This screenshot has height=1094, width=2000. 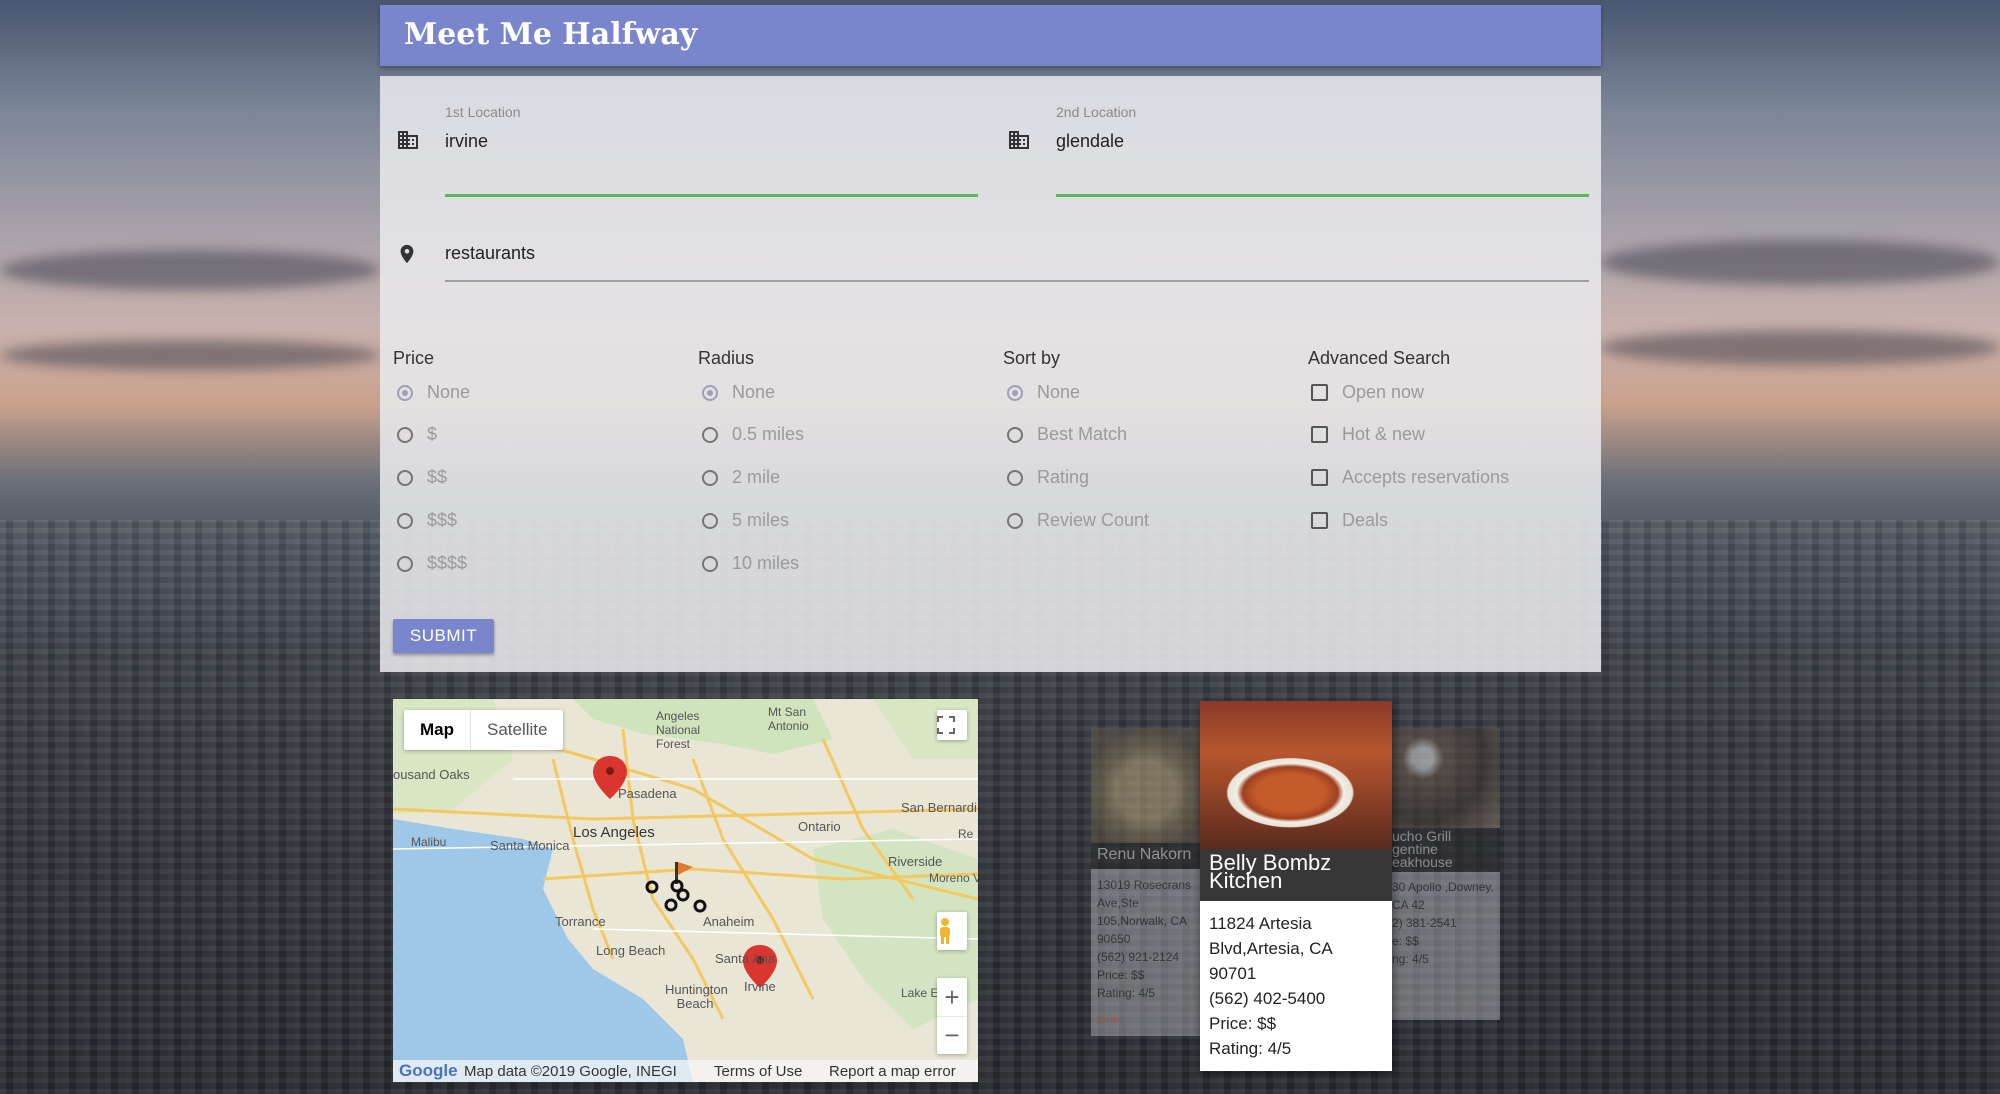 What do you see at coordinates (614, 832) in the screenshot?
I see `map-label: Los Angeles` at bounding box center [614, 832].